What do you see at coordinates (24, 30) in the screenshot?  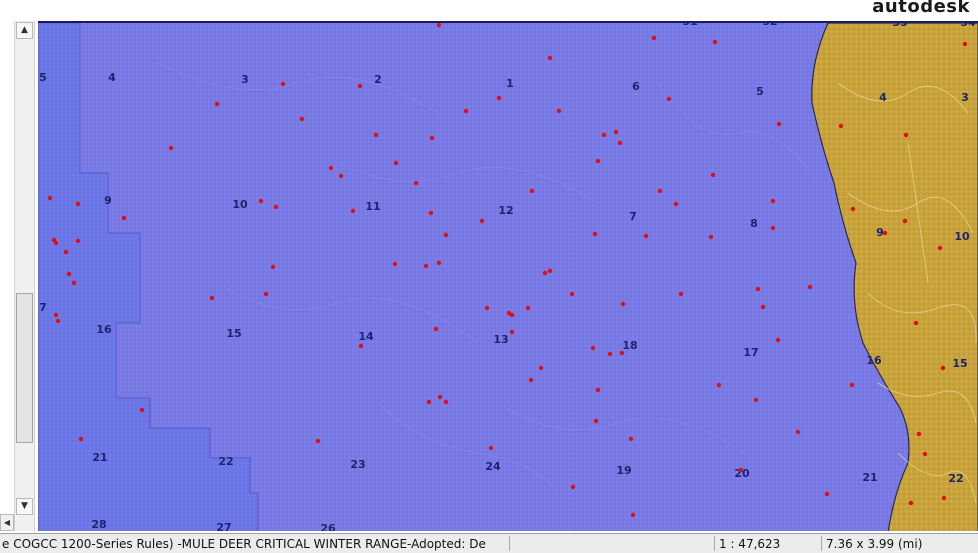 I see `scroll-up-button: ▲` at bounding box center [24, 30].